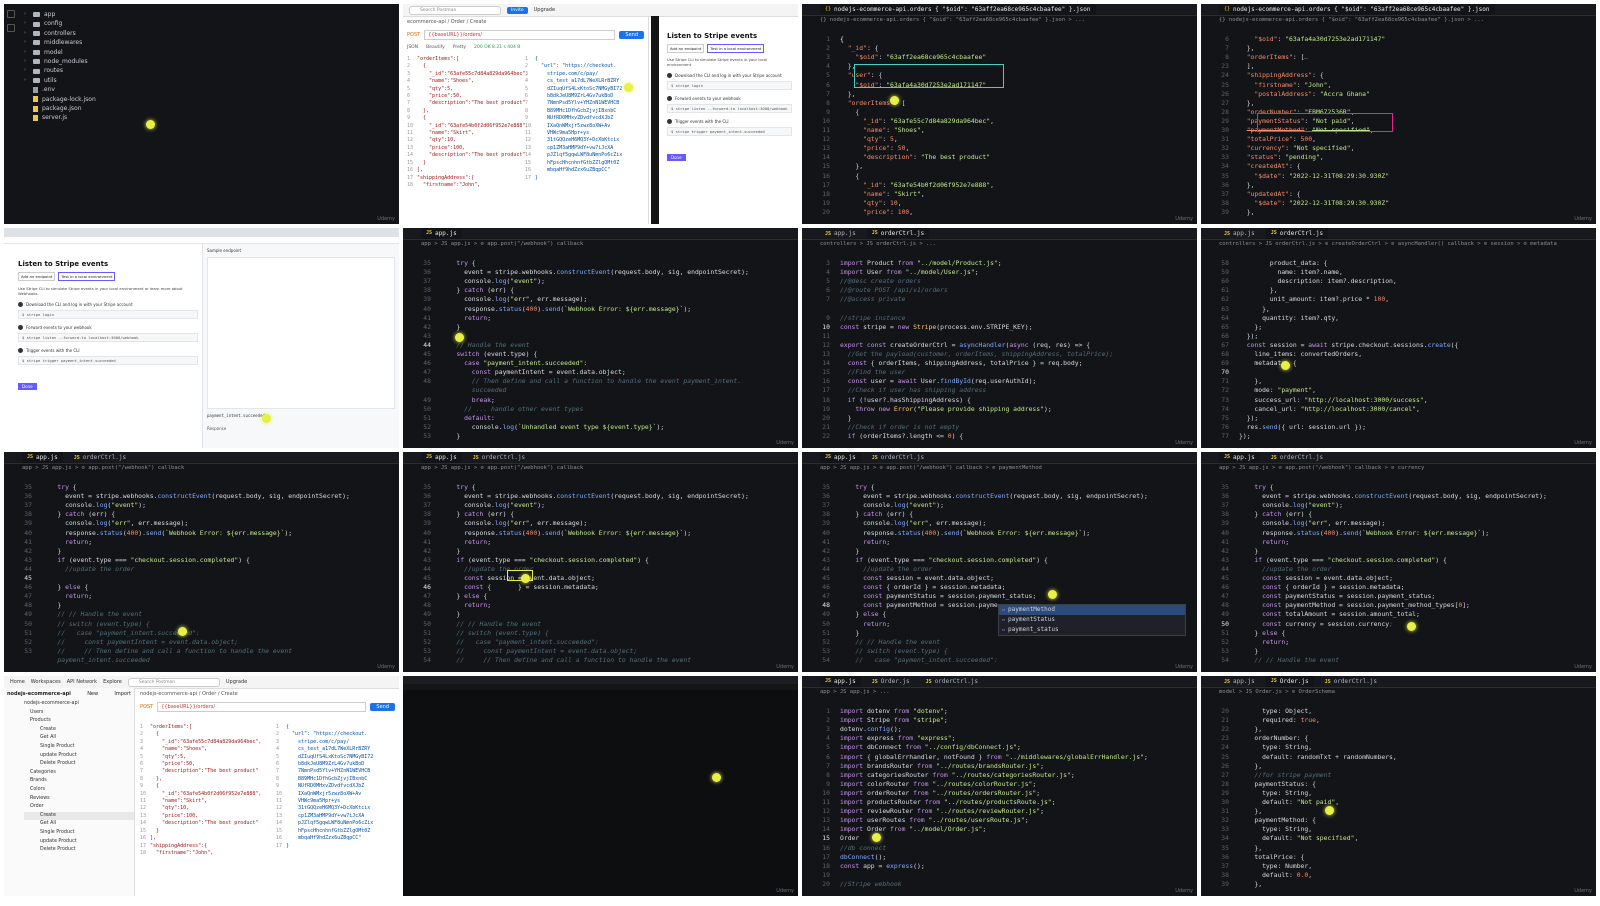 The image size is (1600, 906). I want to click on tree-item: package.json, so click(60, 108).